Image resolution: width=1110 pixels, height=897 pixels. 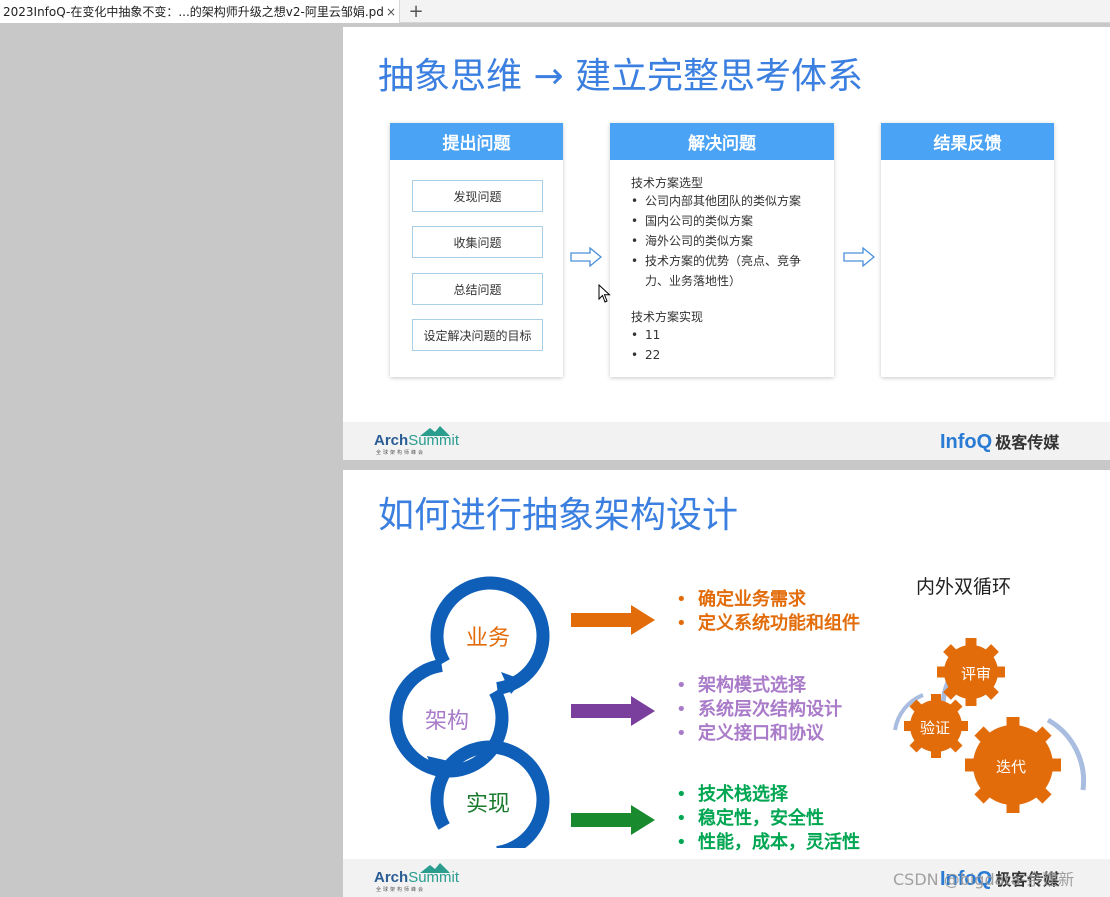 What do you see at coordinates (976, 674) in the screenshot?
I see `gear-label-review: 评审` at bounding box center [976, 674].